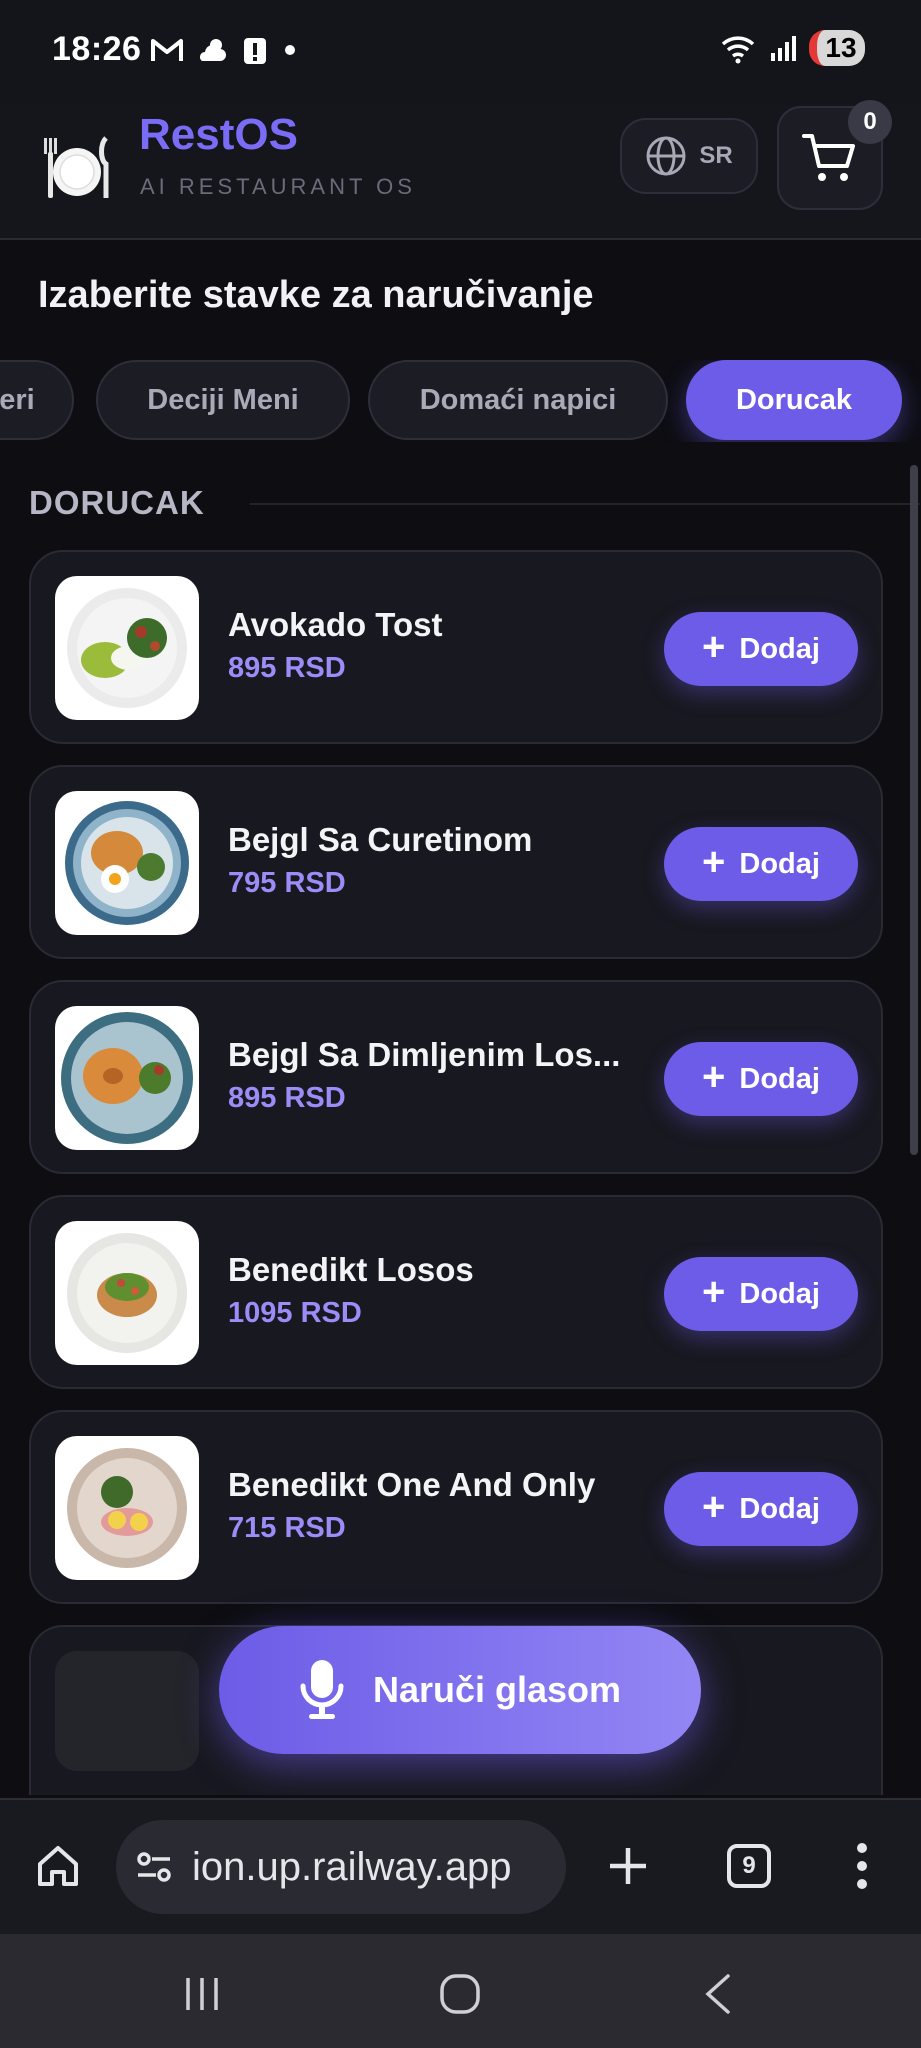 This screenshot has height=2048, width=921. I want to click on status-time: 18:26, so click(97, 49).